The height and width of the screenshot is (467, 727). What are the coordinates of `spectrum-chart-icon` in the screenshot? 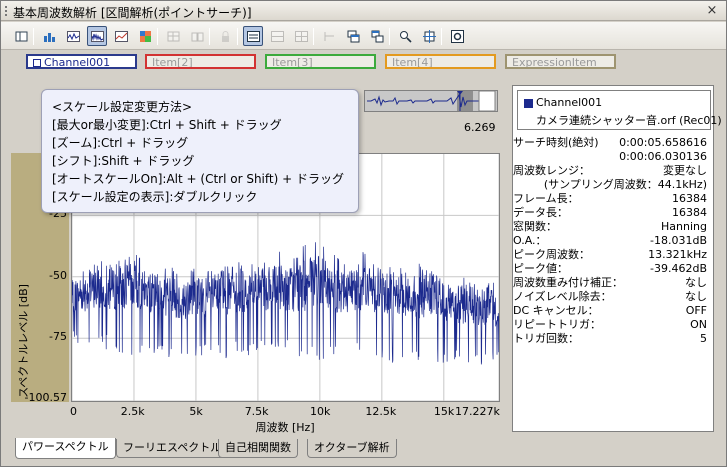 It's located at (97, 36).